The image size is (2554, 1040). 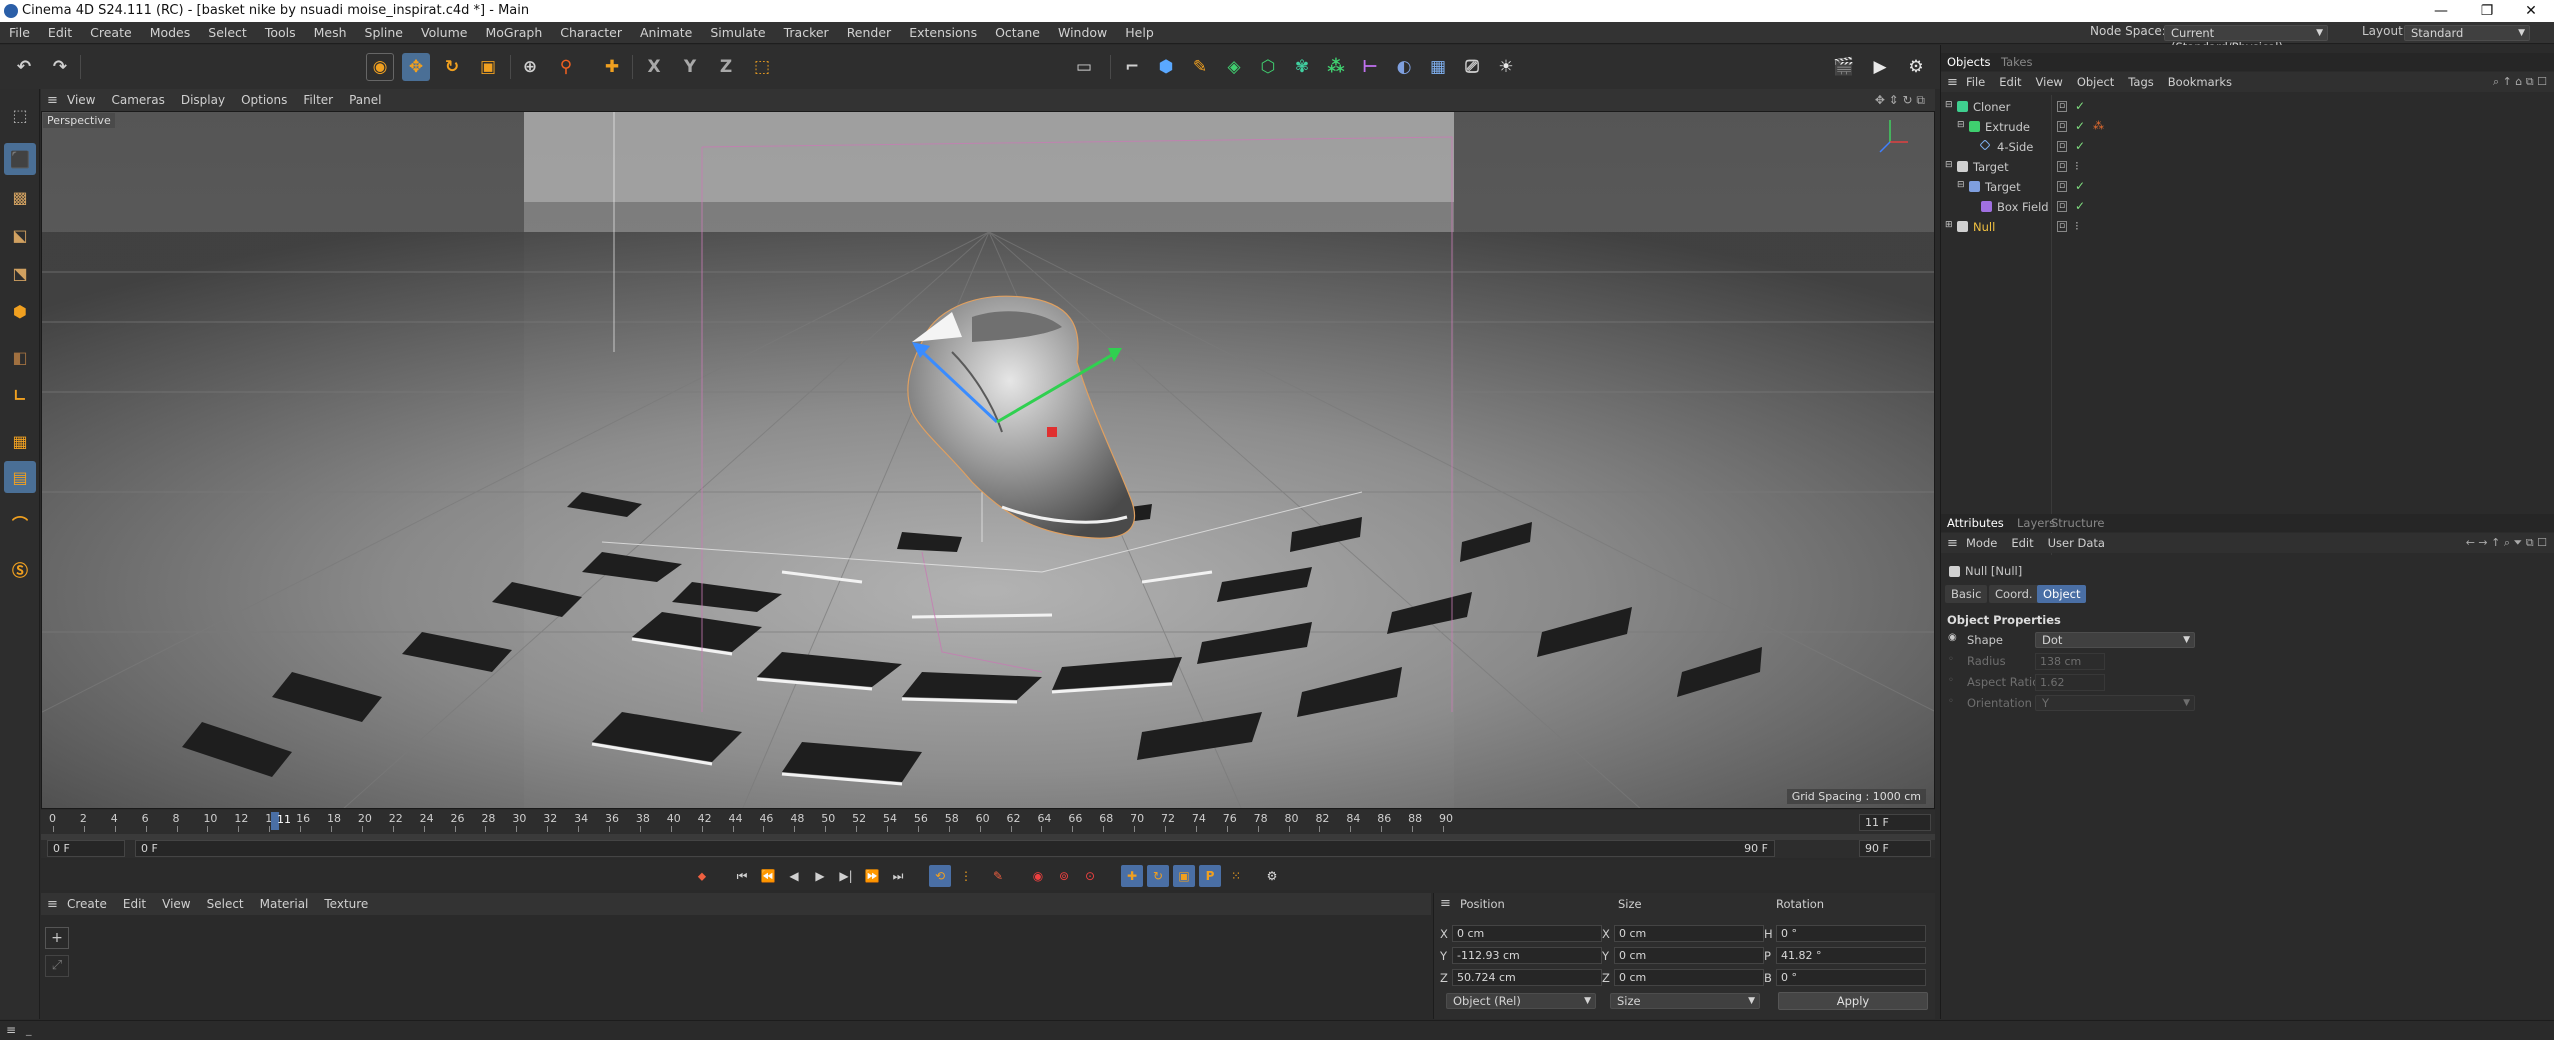 I want to click on size-y-field: 0 cm, so click(x=1689, y=955).